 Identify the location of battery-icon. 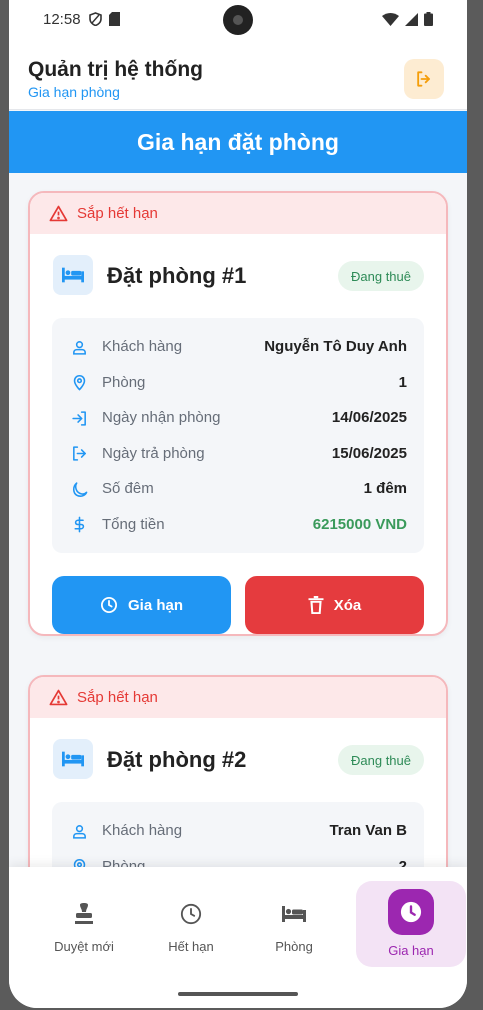
(428, 19).